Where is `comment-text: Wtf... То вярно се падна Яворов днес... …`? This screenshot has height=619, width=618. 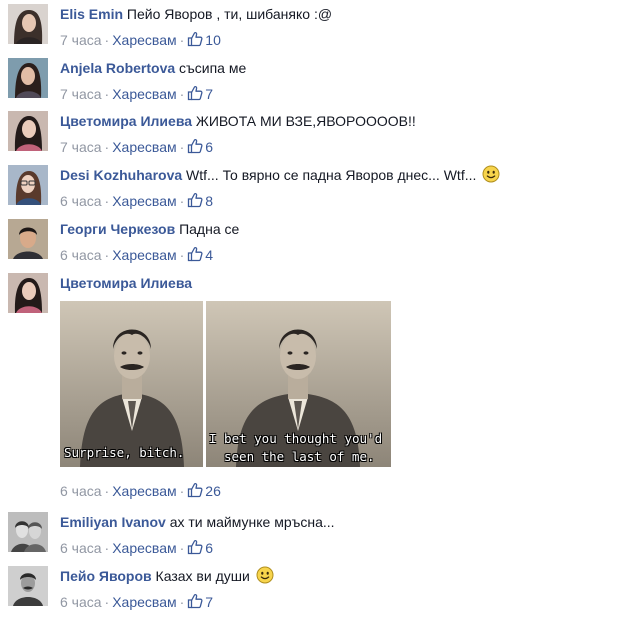 comment-text: Wtf... То вярно се падна Яворов днес... … is located at coordinates (329, 175).